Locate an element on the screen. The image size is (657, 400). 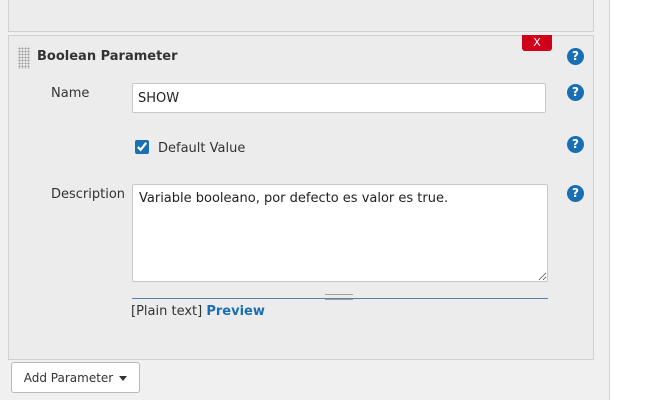
drag-handle-icon is located at coordinates (24, 58).